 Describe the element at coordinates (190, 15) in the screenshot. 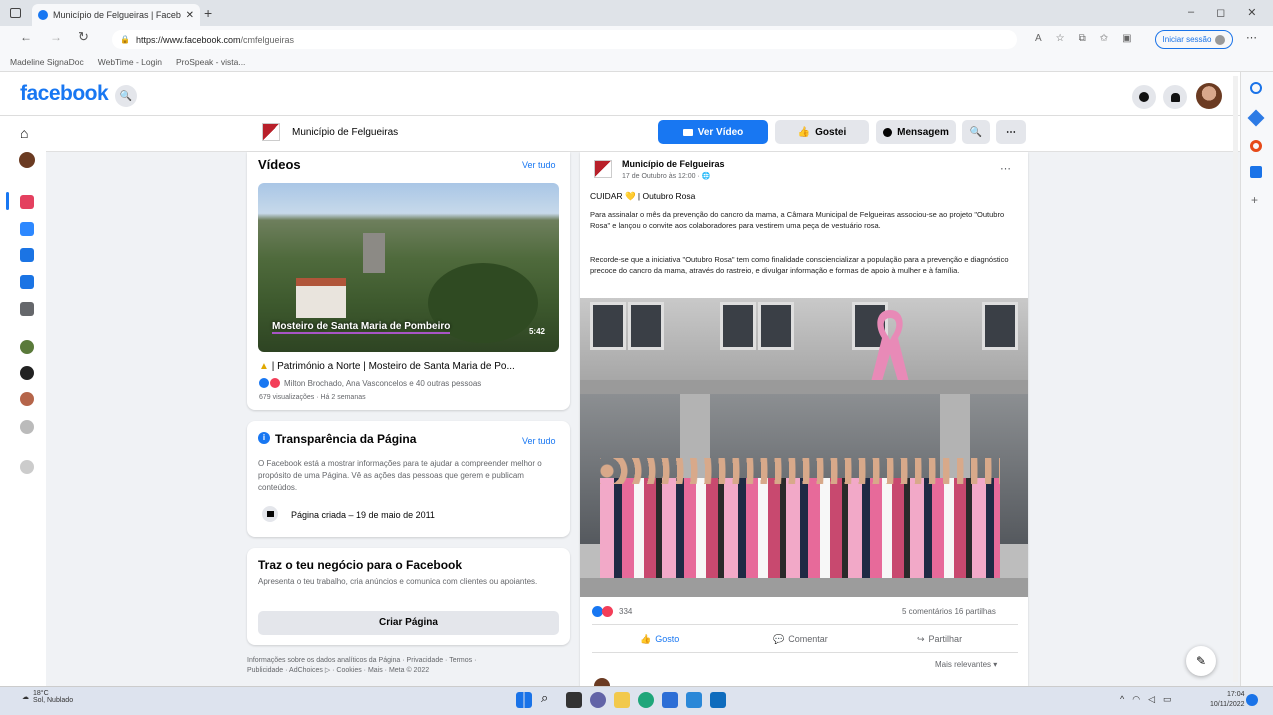

I see `close-tab-icon: ✕` at that location.